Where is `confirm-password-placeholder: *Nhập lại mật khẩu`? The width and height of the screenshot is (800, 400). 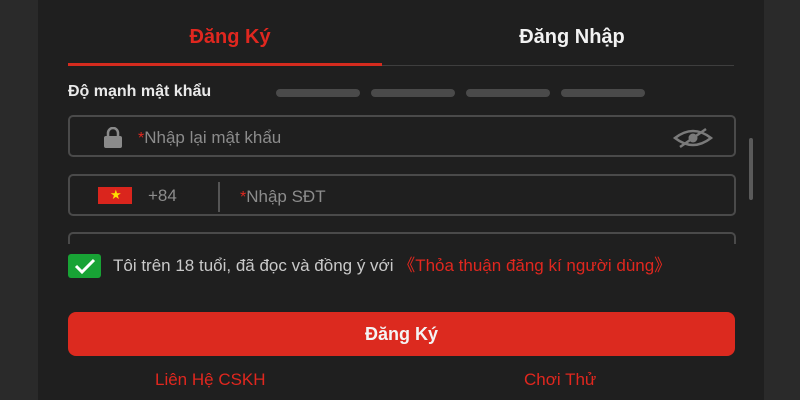 confirm-password-placeholder: *Nhập lại mật khẩu is located at coordinates (209, 138).